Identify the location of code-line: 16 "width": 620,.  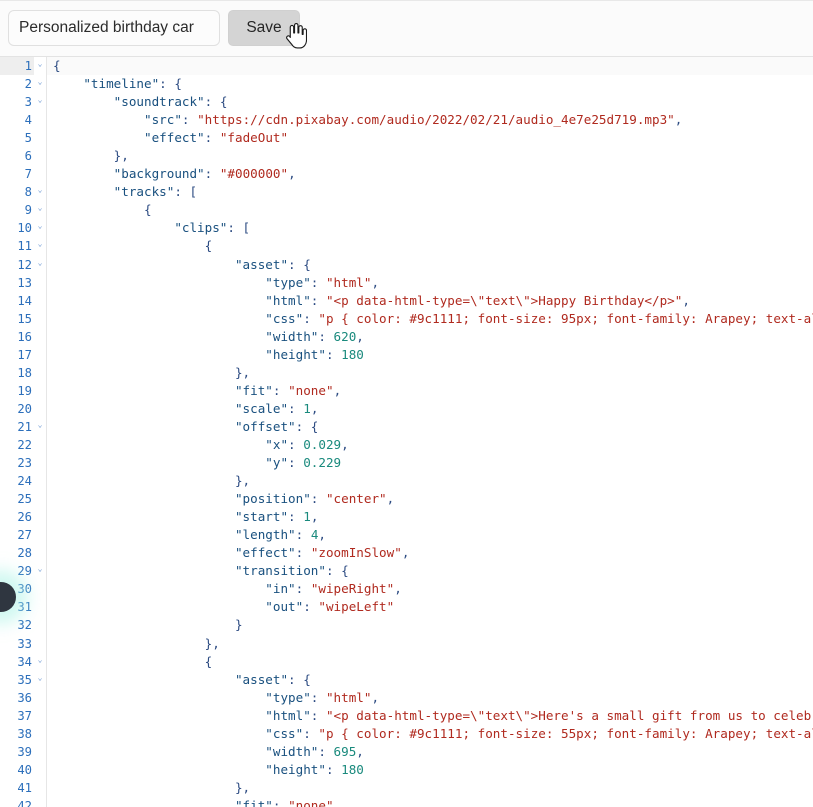
(406, 335).